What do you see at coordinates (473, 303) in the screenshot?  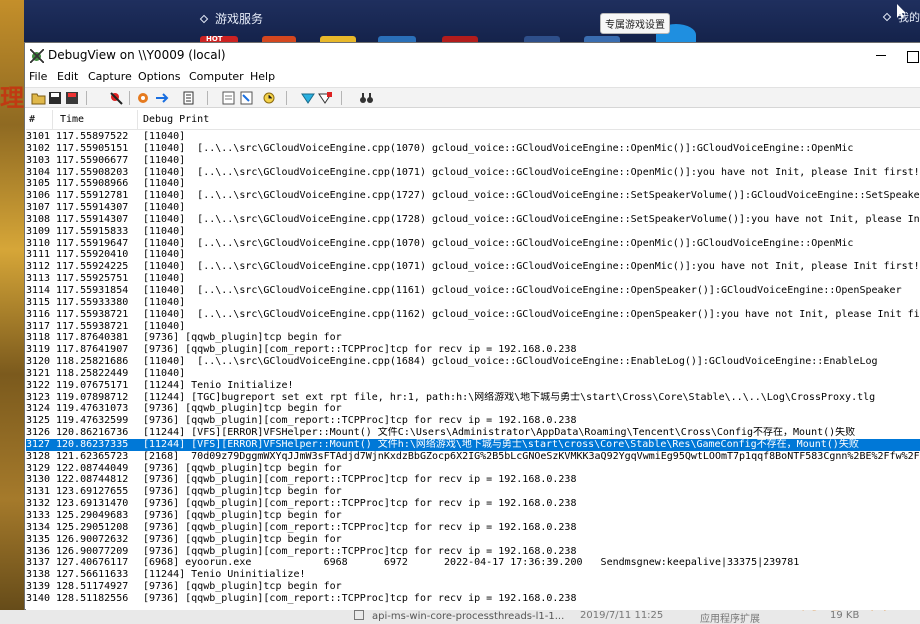 I see `list-row: 3115 117.55933380 [11040]` at bounding box center [473, 303].